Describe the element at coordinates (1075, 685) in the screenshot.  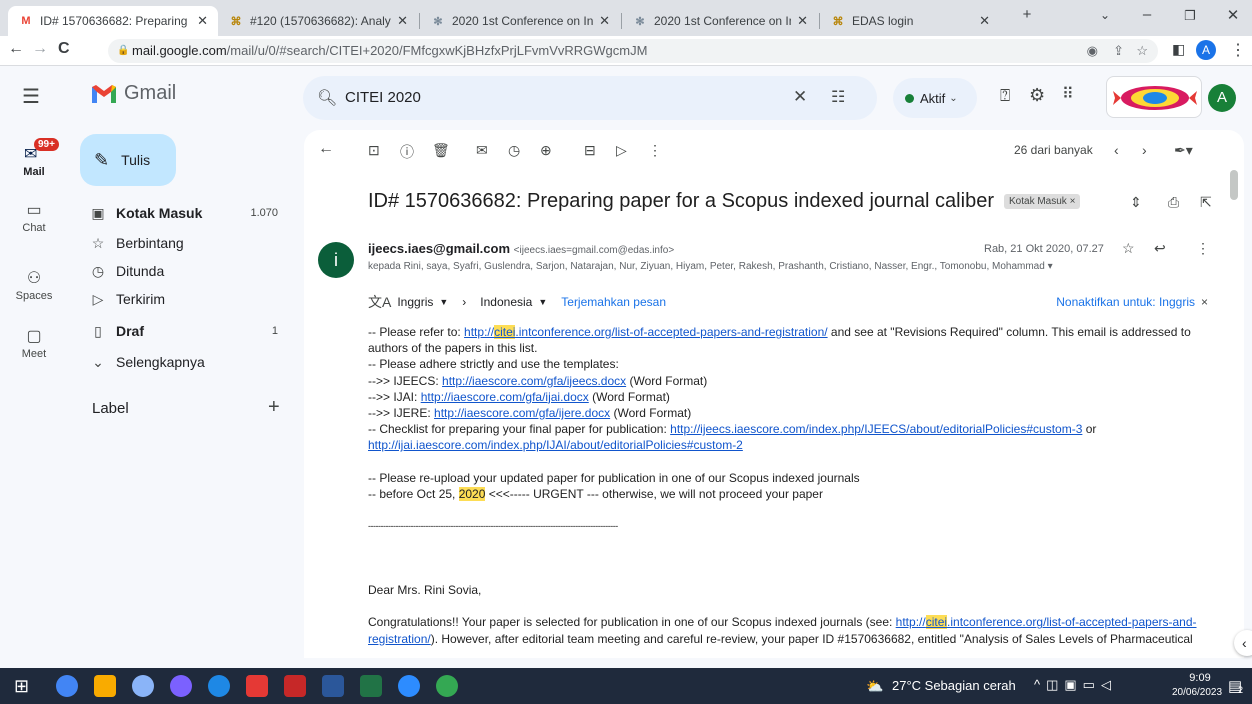
I see `tray-icons: ^◫▣▭◁` at that location.